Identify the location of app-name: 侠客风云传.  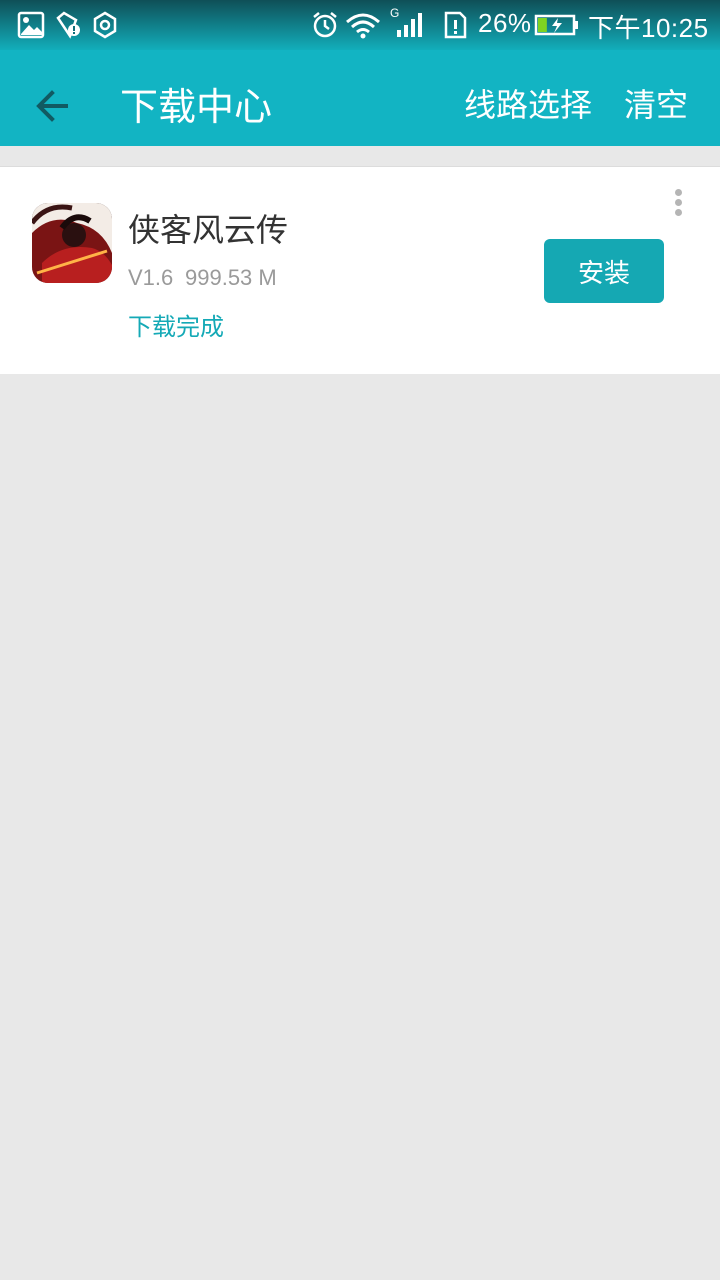
(208, 230).